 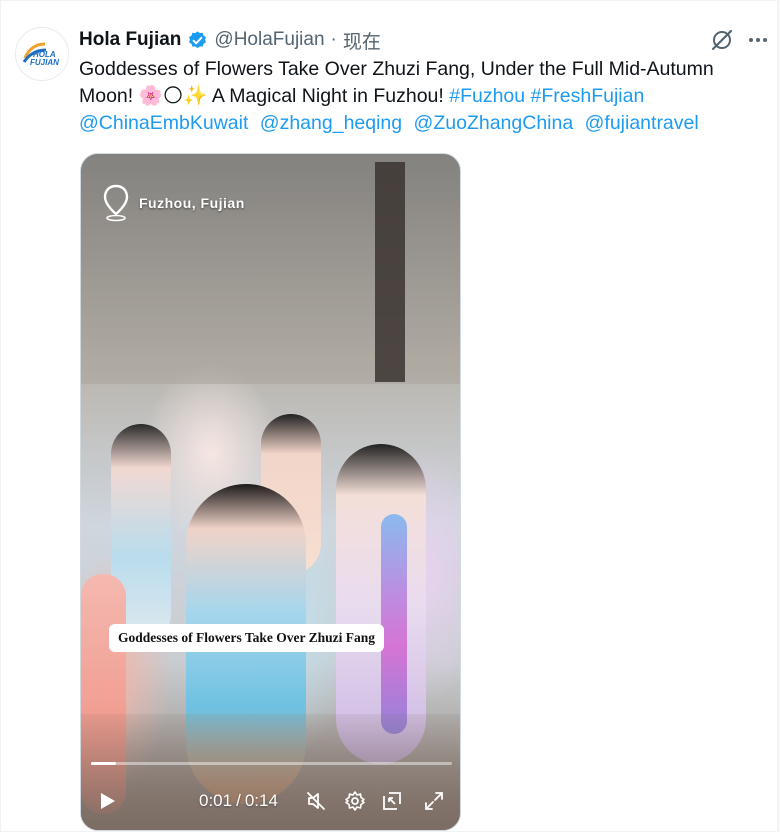 What do you see at coordinates (130, 40) in the screenshot?
I see `display-name: Hola Fujian` at bounding box center [130, 40].